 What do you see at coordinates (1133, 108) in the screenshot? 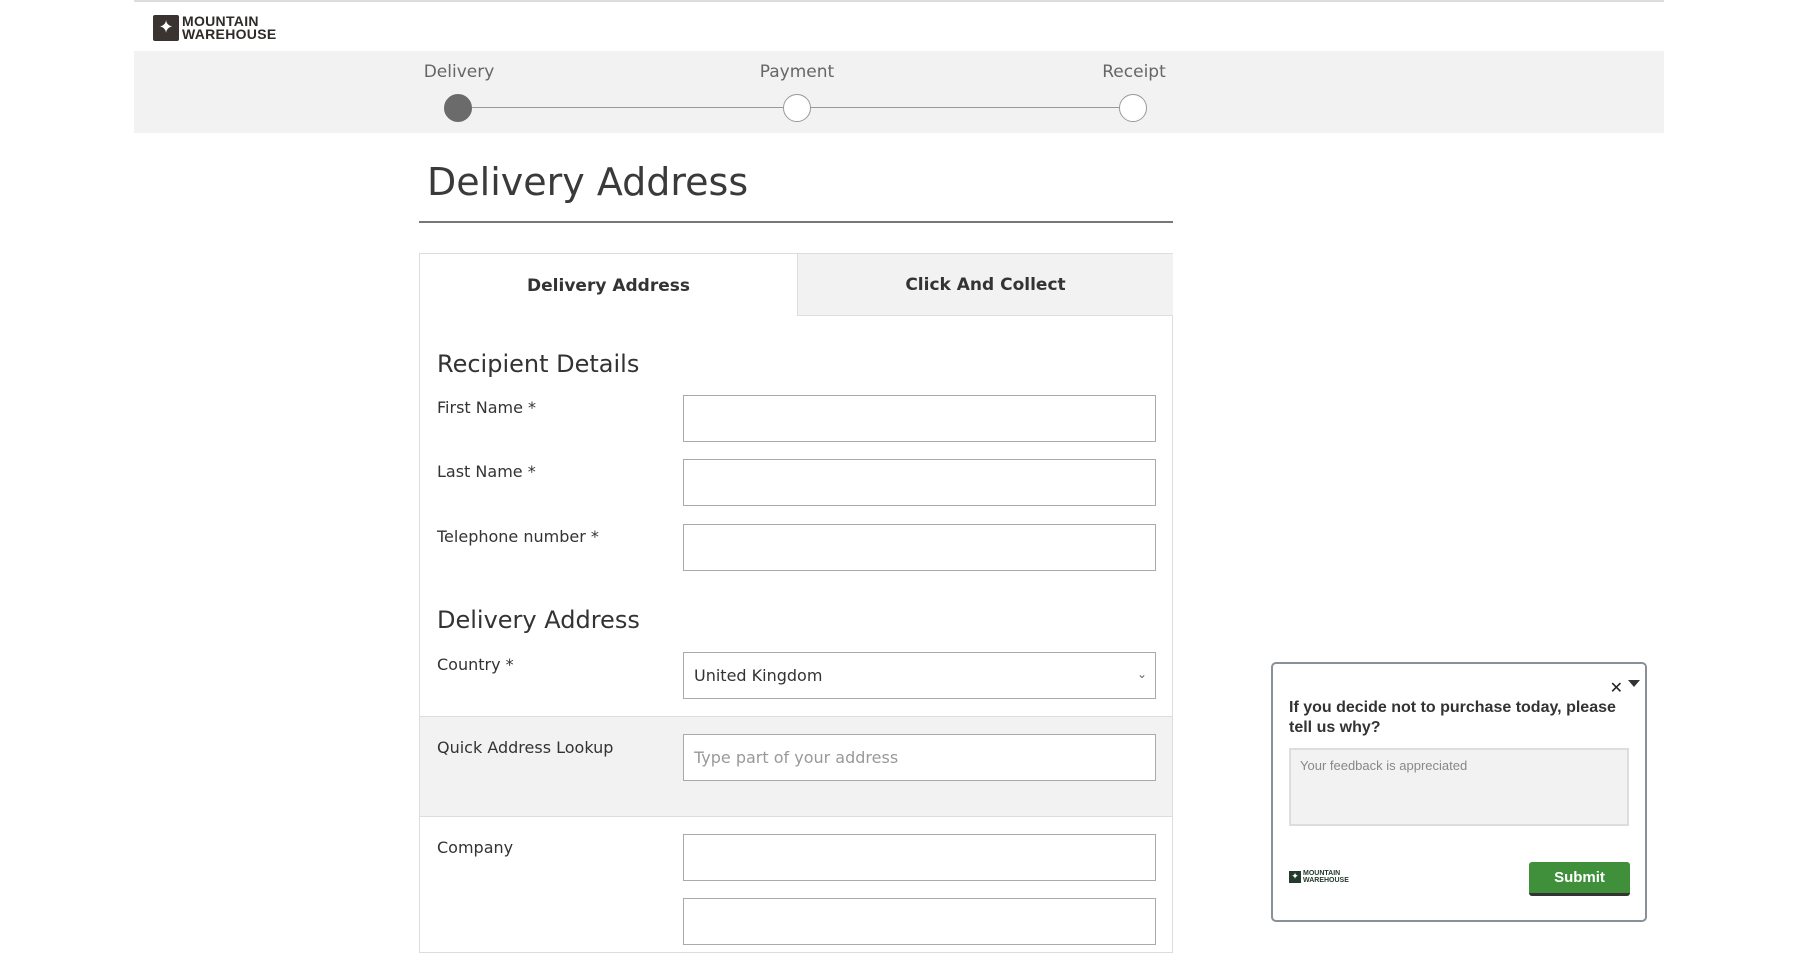
I see `step-receipt-dot` at bounding box center [1133, 108].